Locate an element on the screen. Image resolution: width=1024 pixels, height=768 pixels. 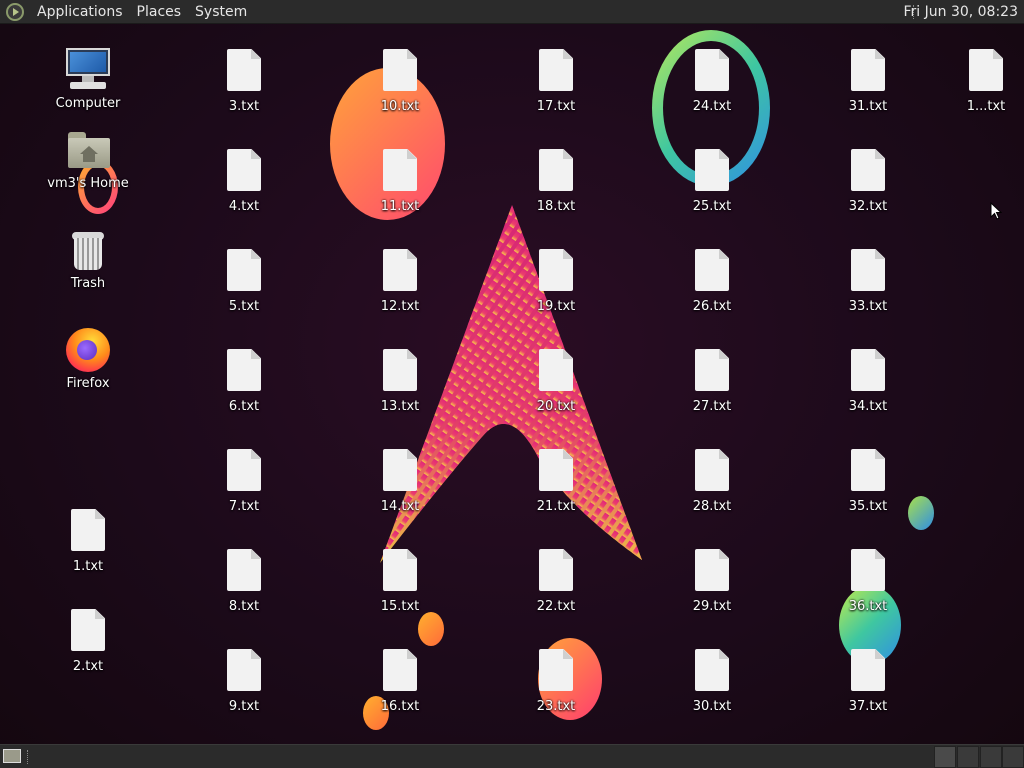
overlapped-file-label: 1...txt is located at coordinates (986, 106).